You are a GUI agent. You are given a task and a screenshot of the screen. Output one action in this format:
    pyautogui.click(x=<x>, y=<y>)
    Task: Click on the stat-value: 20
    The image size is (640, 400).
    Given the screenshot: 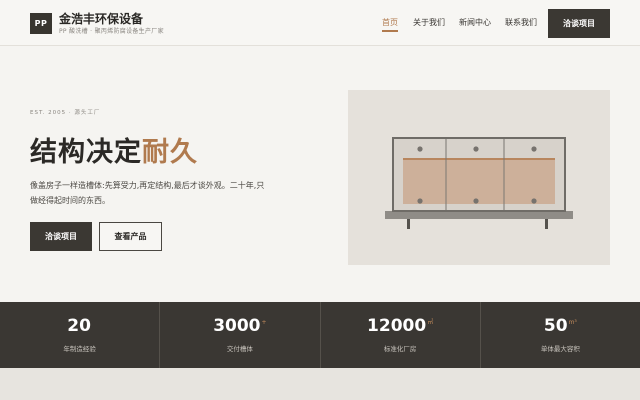 What is the action you would take?
    pyautogui.click(x=79, y=326)
    